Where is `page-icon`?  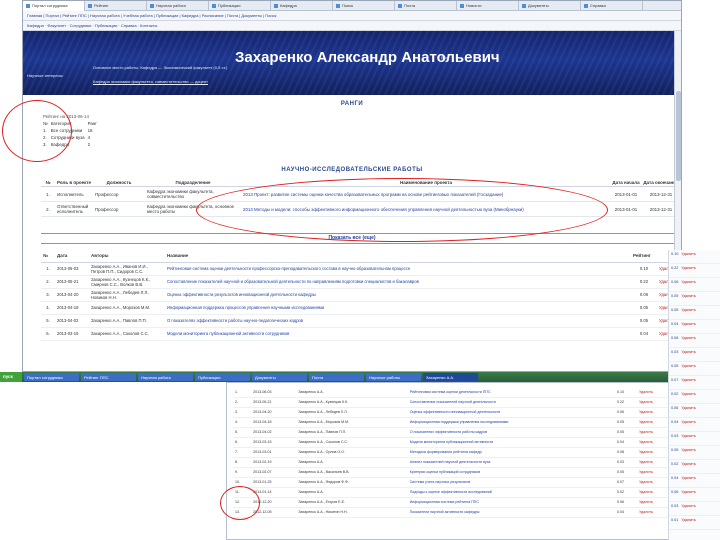
page-icon is located at coordinates (338, 5).